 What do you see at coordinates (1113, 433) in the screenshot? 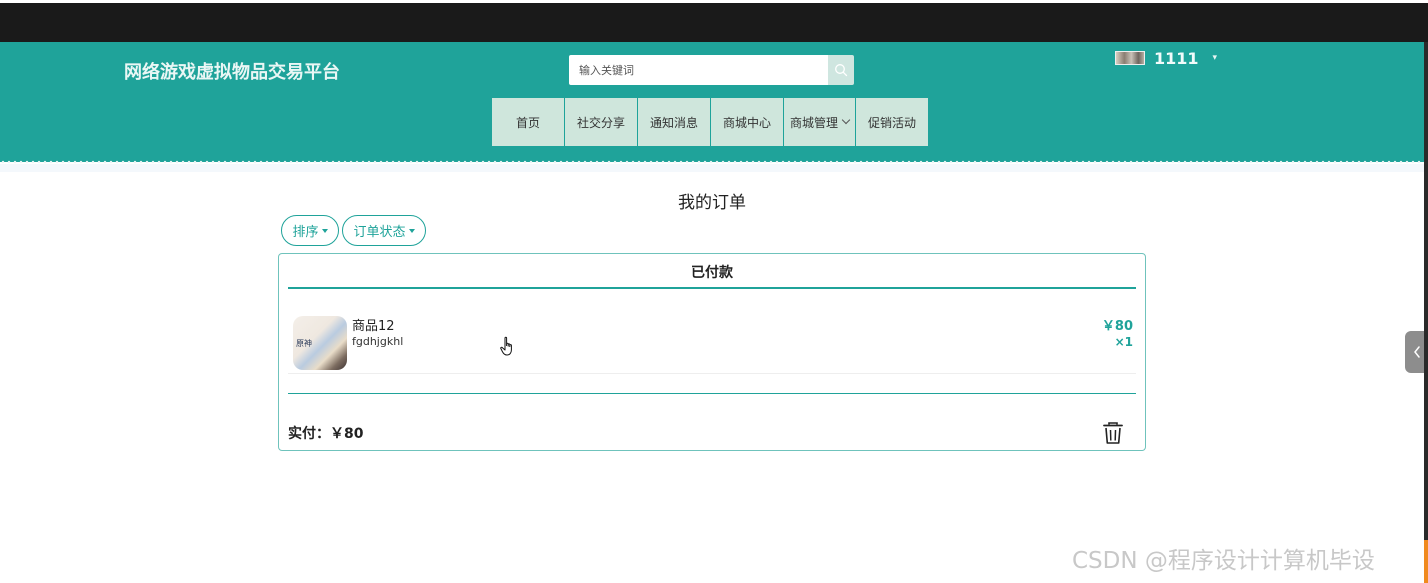
I see `trash-icon` at bounding box center [1113, 433].